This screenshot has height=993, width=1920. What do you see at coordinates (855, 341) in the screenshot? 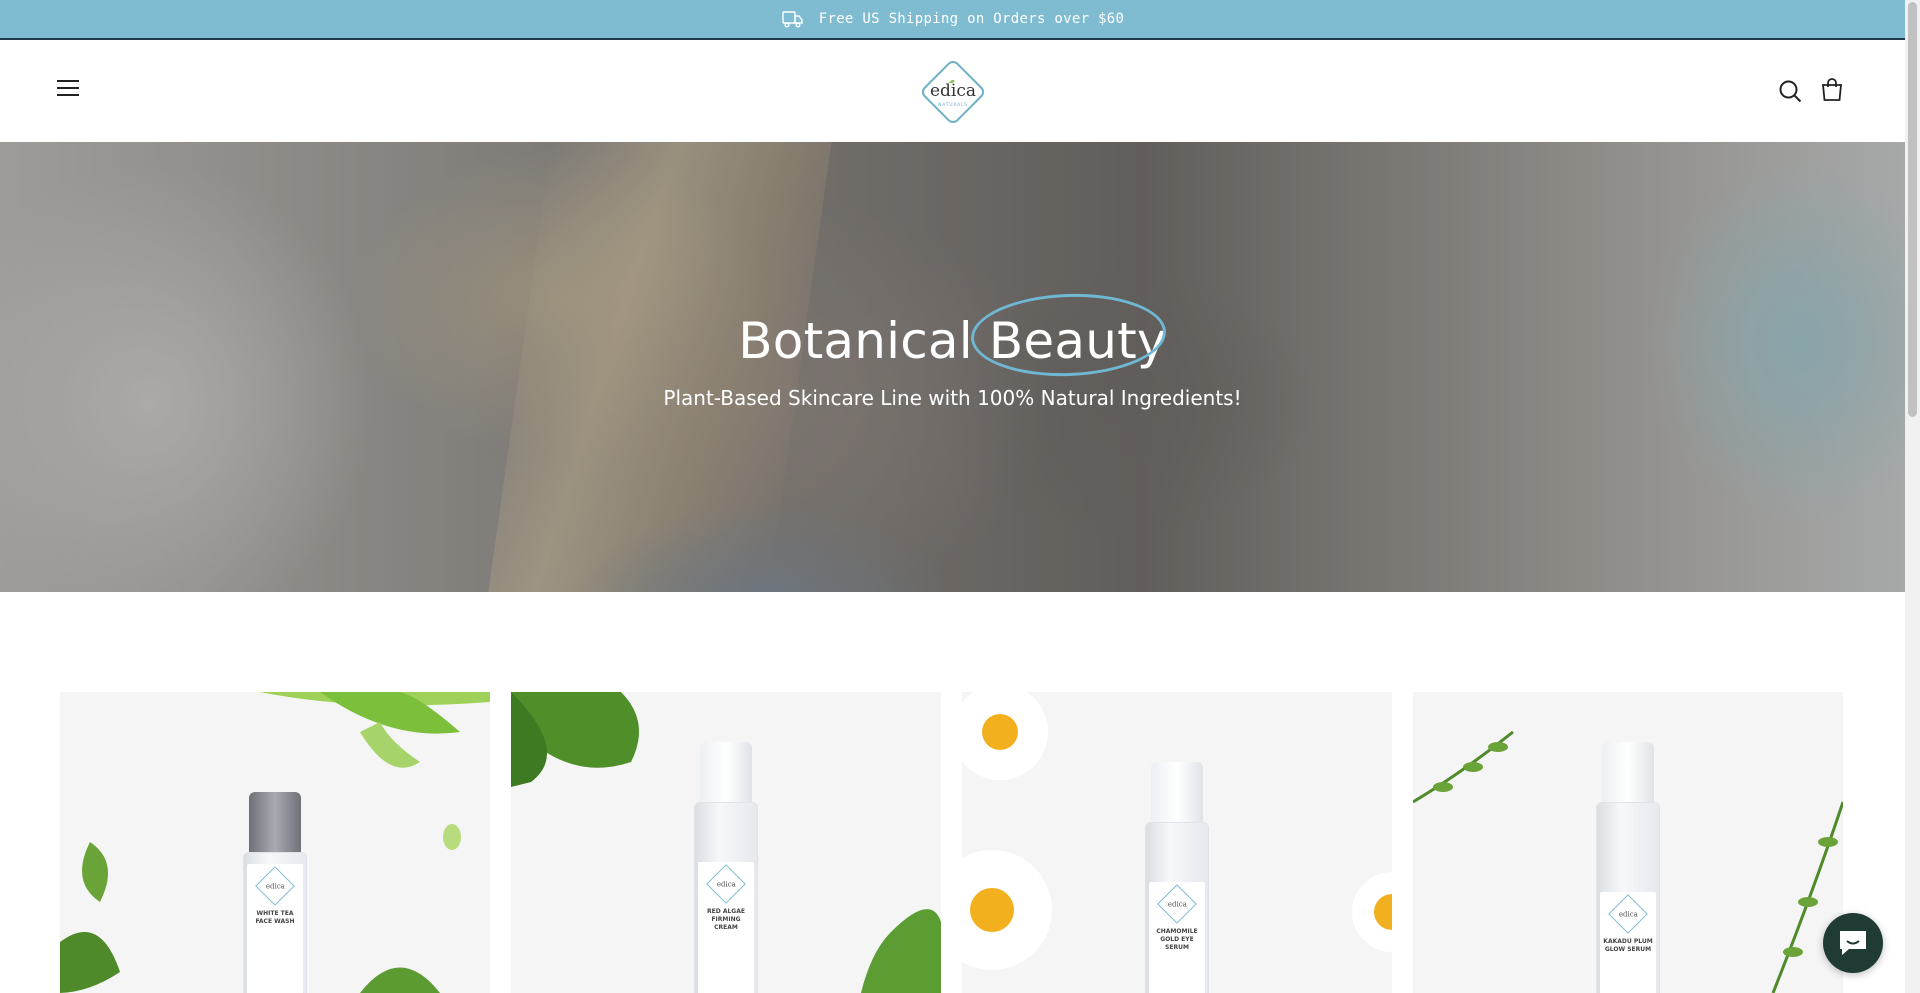
I see `hero-title-word1: Botanical` at bounding box center [855, 341].